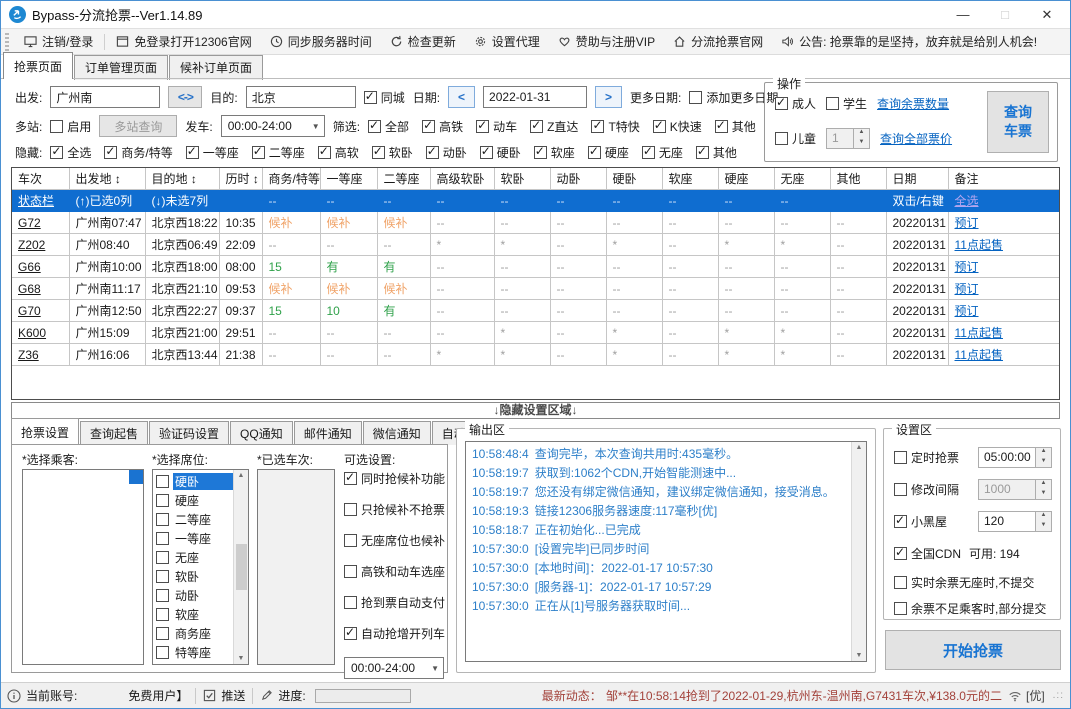 This screenshot has width=1071, height=709. Describe the element at coordinates (121, 67) in the screenshot. I see `page-tab: 订单管理页面` at that location.